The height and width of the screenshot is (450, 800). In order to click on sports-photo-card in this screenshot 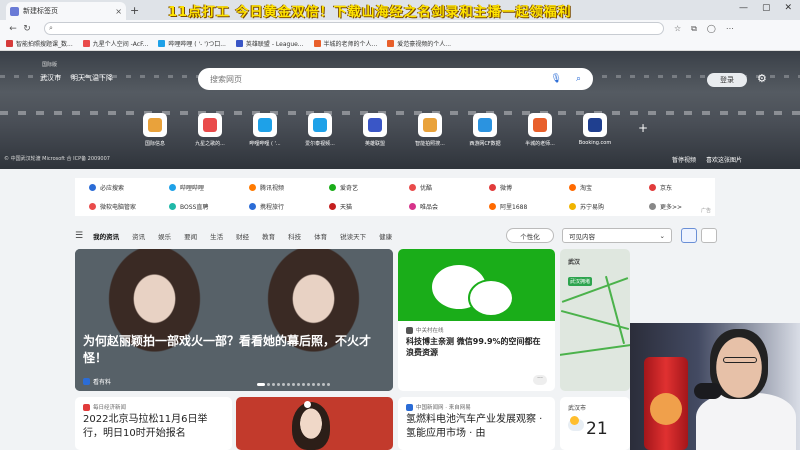, I will do `click(314, 423)`.